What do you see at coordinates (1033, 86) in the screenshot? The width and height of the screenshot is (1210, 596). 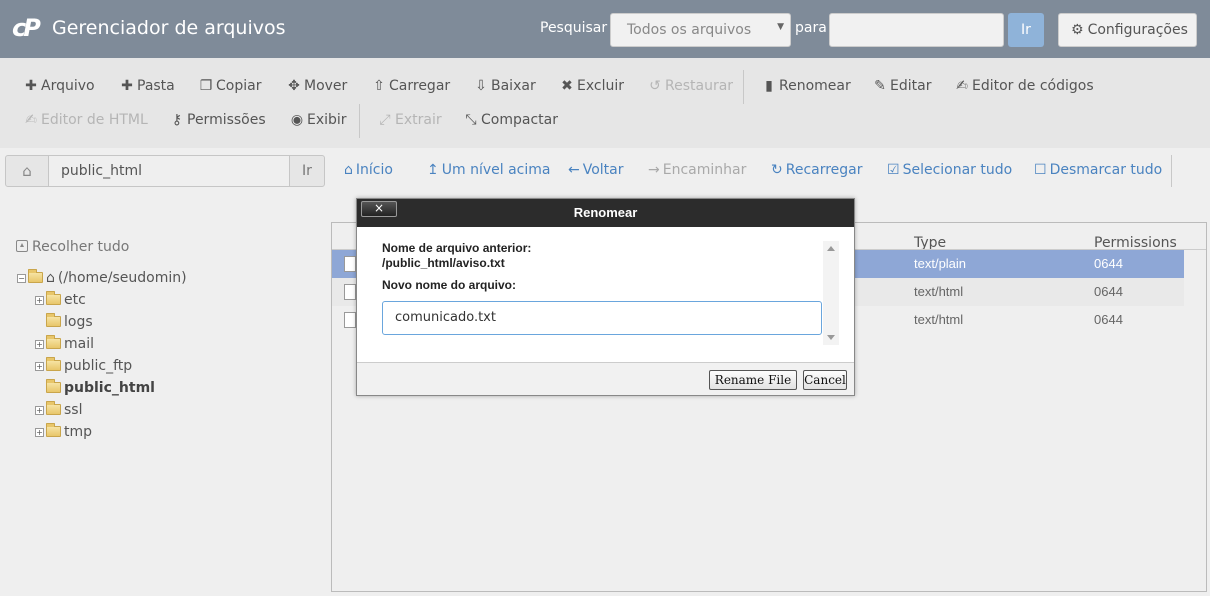 I see `code-editor-label: Editor de códigos` at bounding box center [1033, 86].